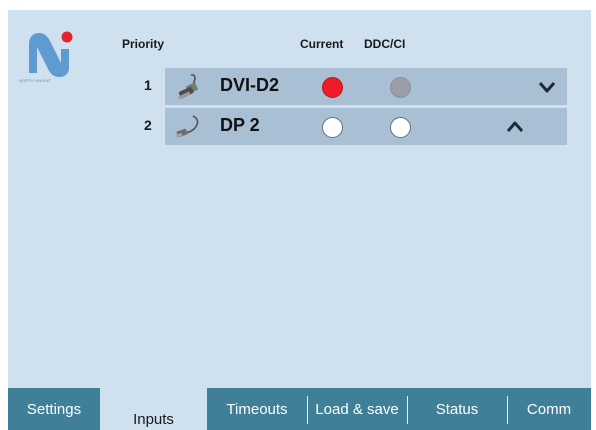 The height and width of the screenshot is (430, 596). Describe the element at coordinates (549, 409) in the screenshot. I see `tab-comm: Comm` at that location.